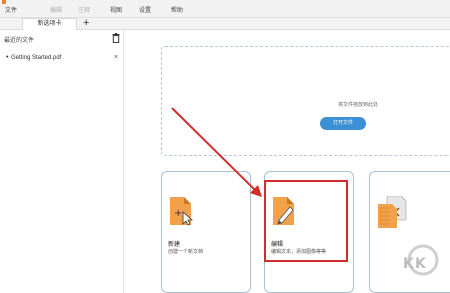  What do you see at coordinates (206, 232) in the screenshot?
I see `new-document-card: + 新建 创建一个新文档` at bounding box center [206, 232].